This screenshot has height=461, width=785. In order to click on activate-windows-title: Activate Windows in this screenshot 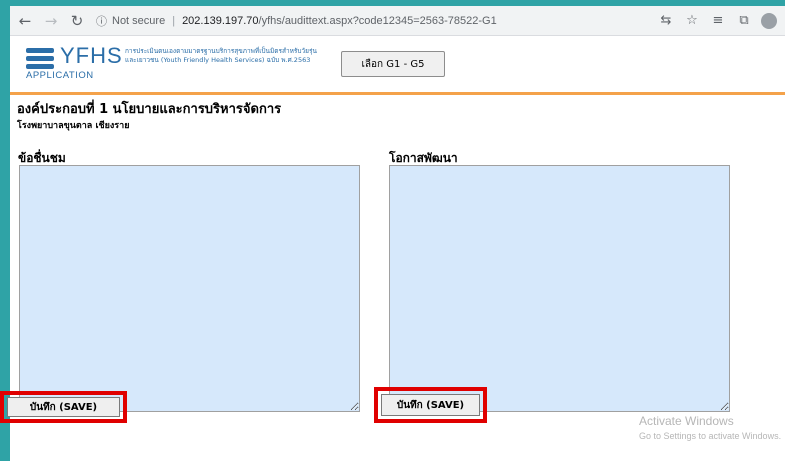, I will do `click(686, 421)`.